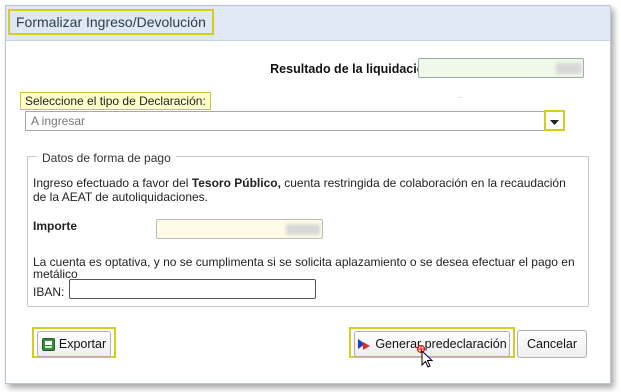  Describe the element at coordinates (192, 289) in the screenshot. I see `iban-input` at that location.